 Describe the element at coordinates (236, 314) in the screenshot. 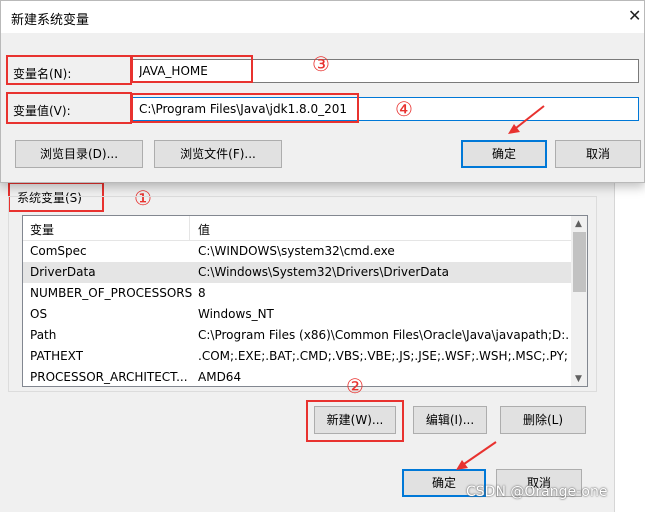

I see `row-variable-value: Windows_NT` at that location.